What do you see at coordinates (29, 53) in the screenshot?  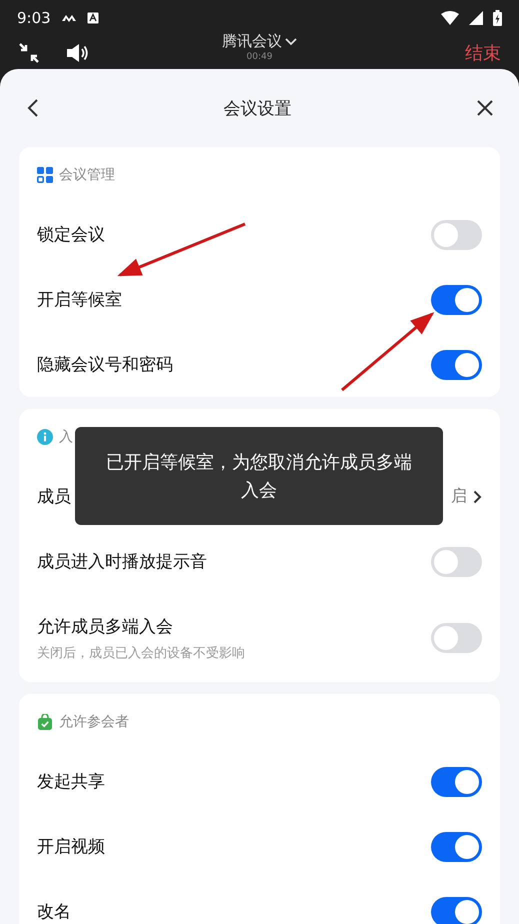 I see `collapse-icon` at bounding box center [29, 53].